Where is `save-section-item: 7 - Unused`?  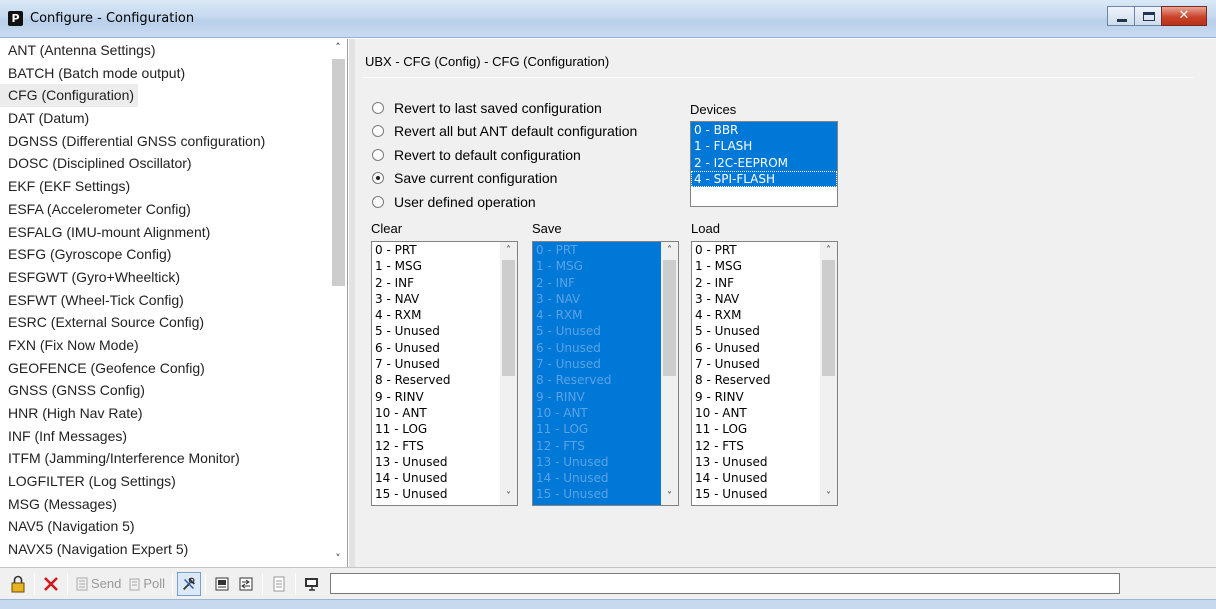 save-section-item: 7 - Unused is located at coordinates (605, 364).